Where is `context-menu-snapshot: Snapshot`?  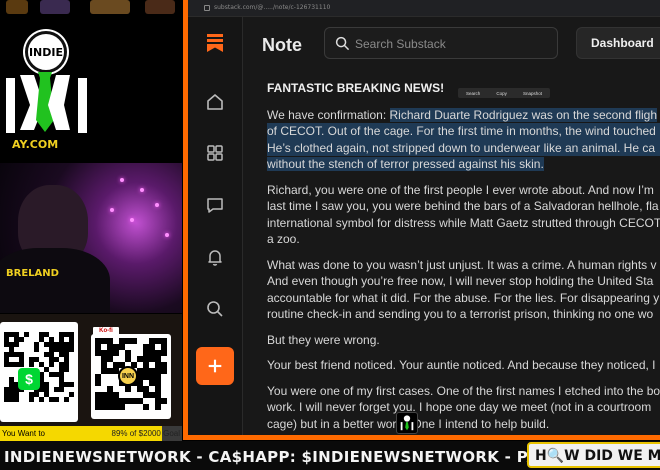 context-menu-snapshot: Snapshot is located at coordinates (532, 93).